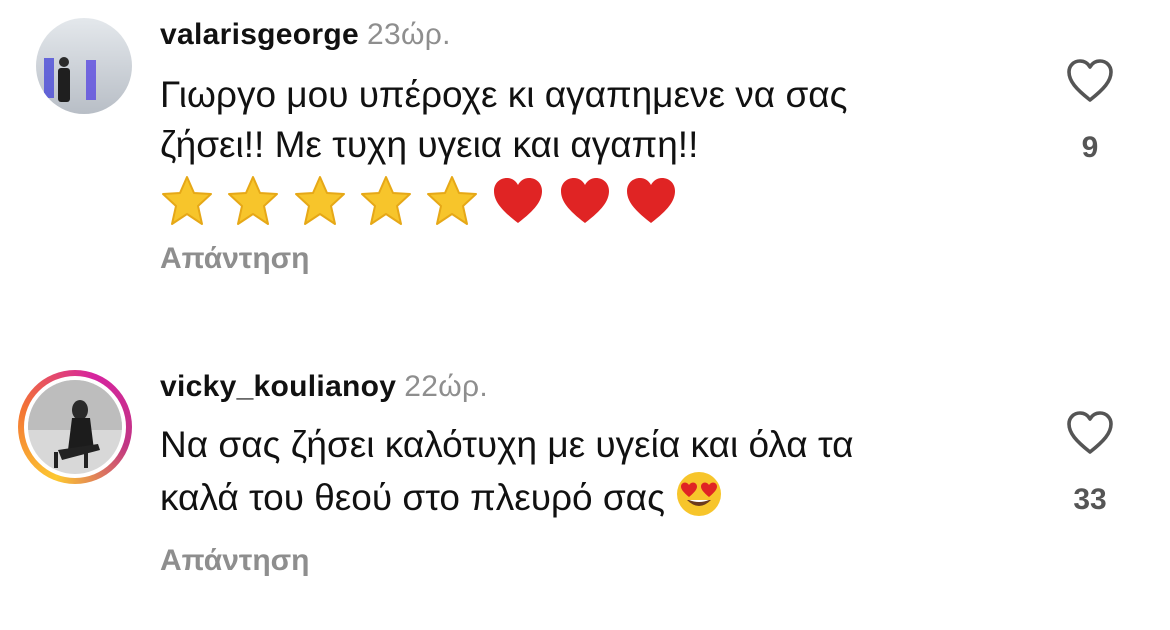 This screenshot has width=1170, height=630. I want to click on comment-text-line: Γιωργο μου υπέροχε κι αγαπημενε να σας, so click(504, 94).